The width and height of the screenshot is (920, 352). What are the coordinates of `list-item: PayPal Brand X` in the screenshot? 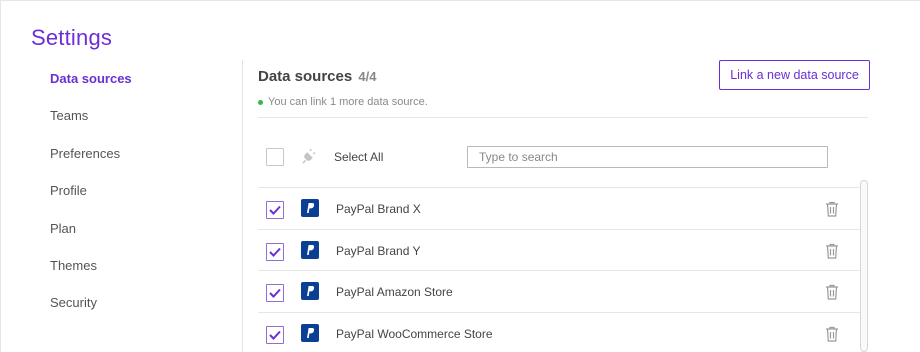 It's located at (560, 208).